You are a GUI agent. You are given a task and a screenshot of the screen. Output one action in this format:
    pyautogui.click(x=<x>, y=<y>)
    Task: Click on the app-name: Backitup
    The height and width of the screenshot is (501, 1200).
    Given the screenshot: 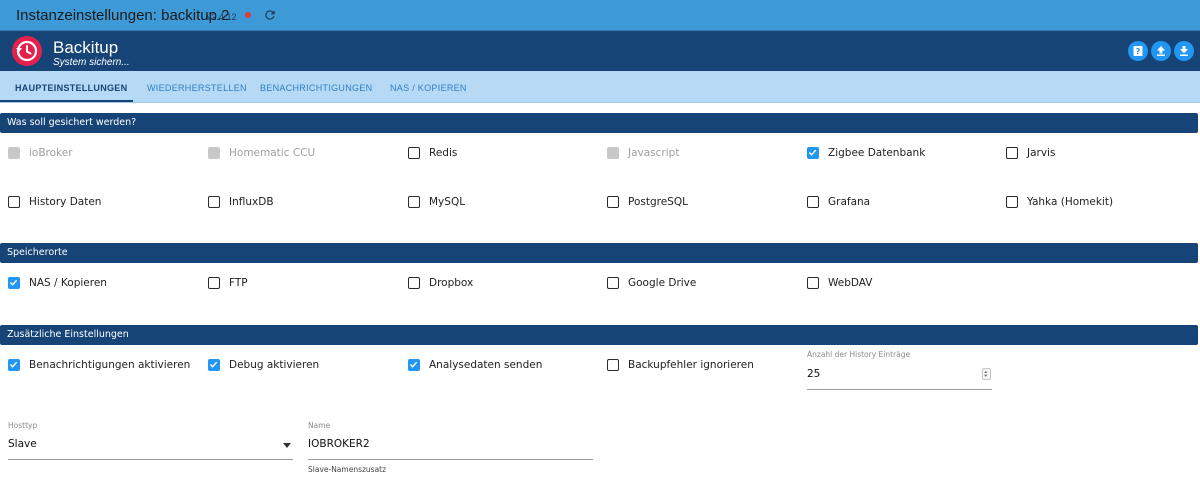 What is the action you would take?
    pyautogui.click(x=86, y=47)
    